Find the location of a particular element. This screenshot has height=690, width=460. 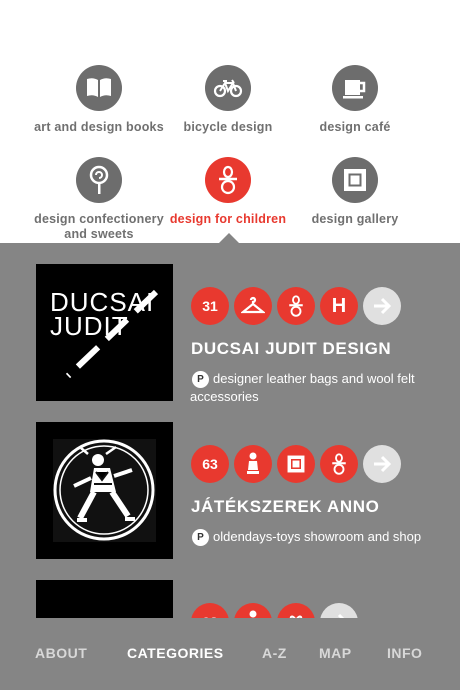

item-badges: 63 is located at coordinates (298, 464).